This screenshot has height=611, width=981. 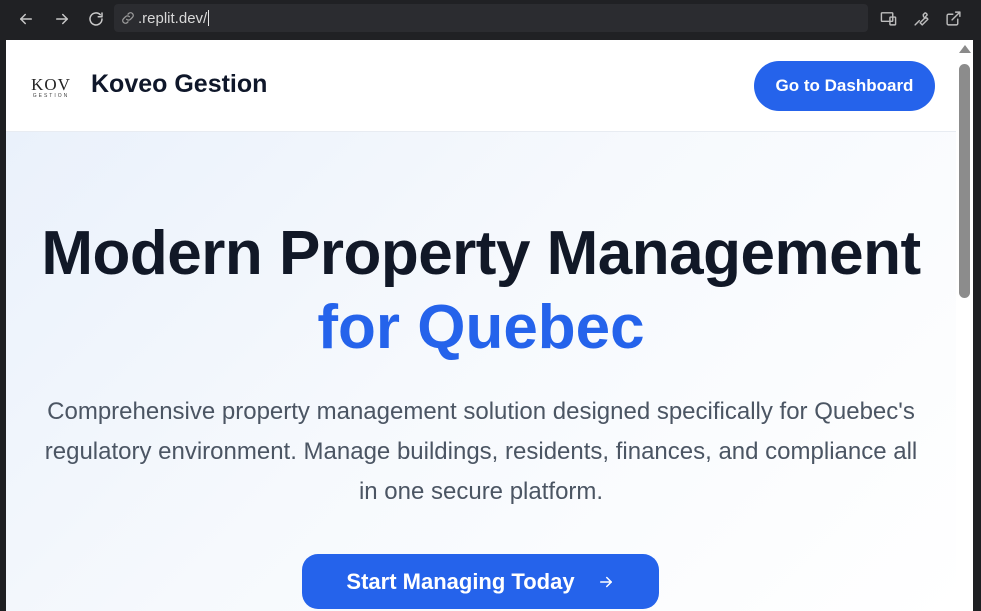 I want to click on open-new-tab-button, so click(x=953, y=18).